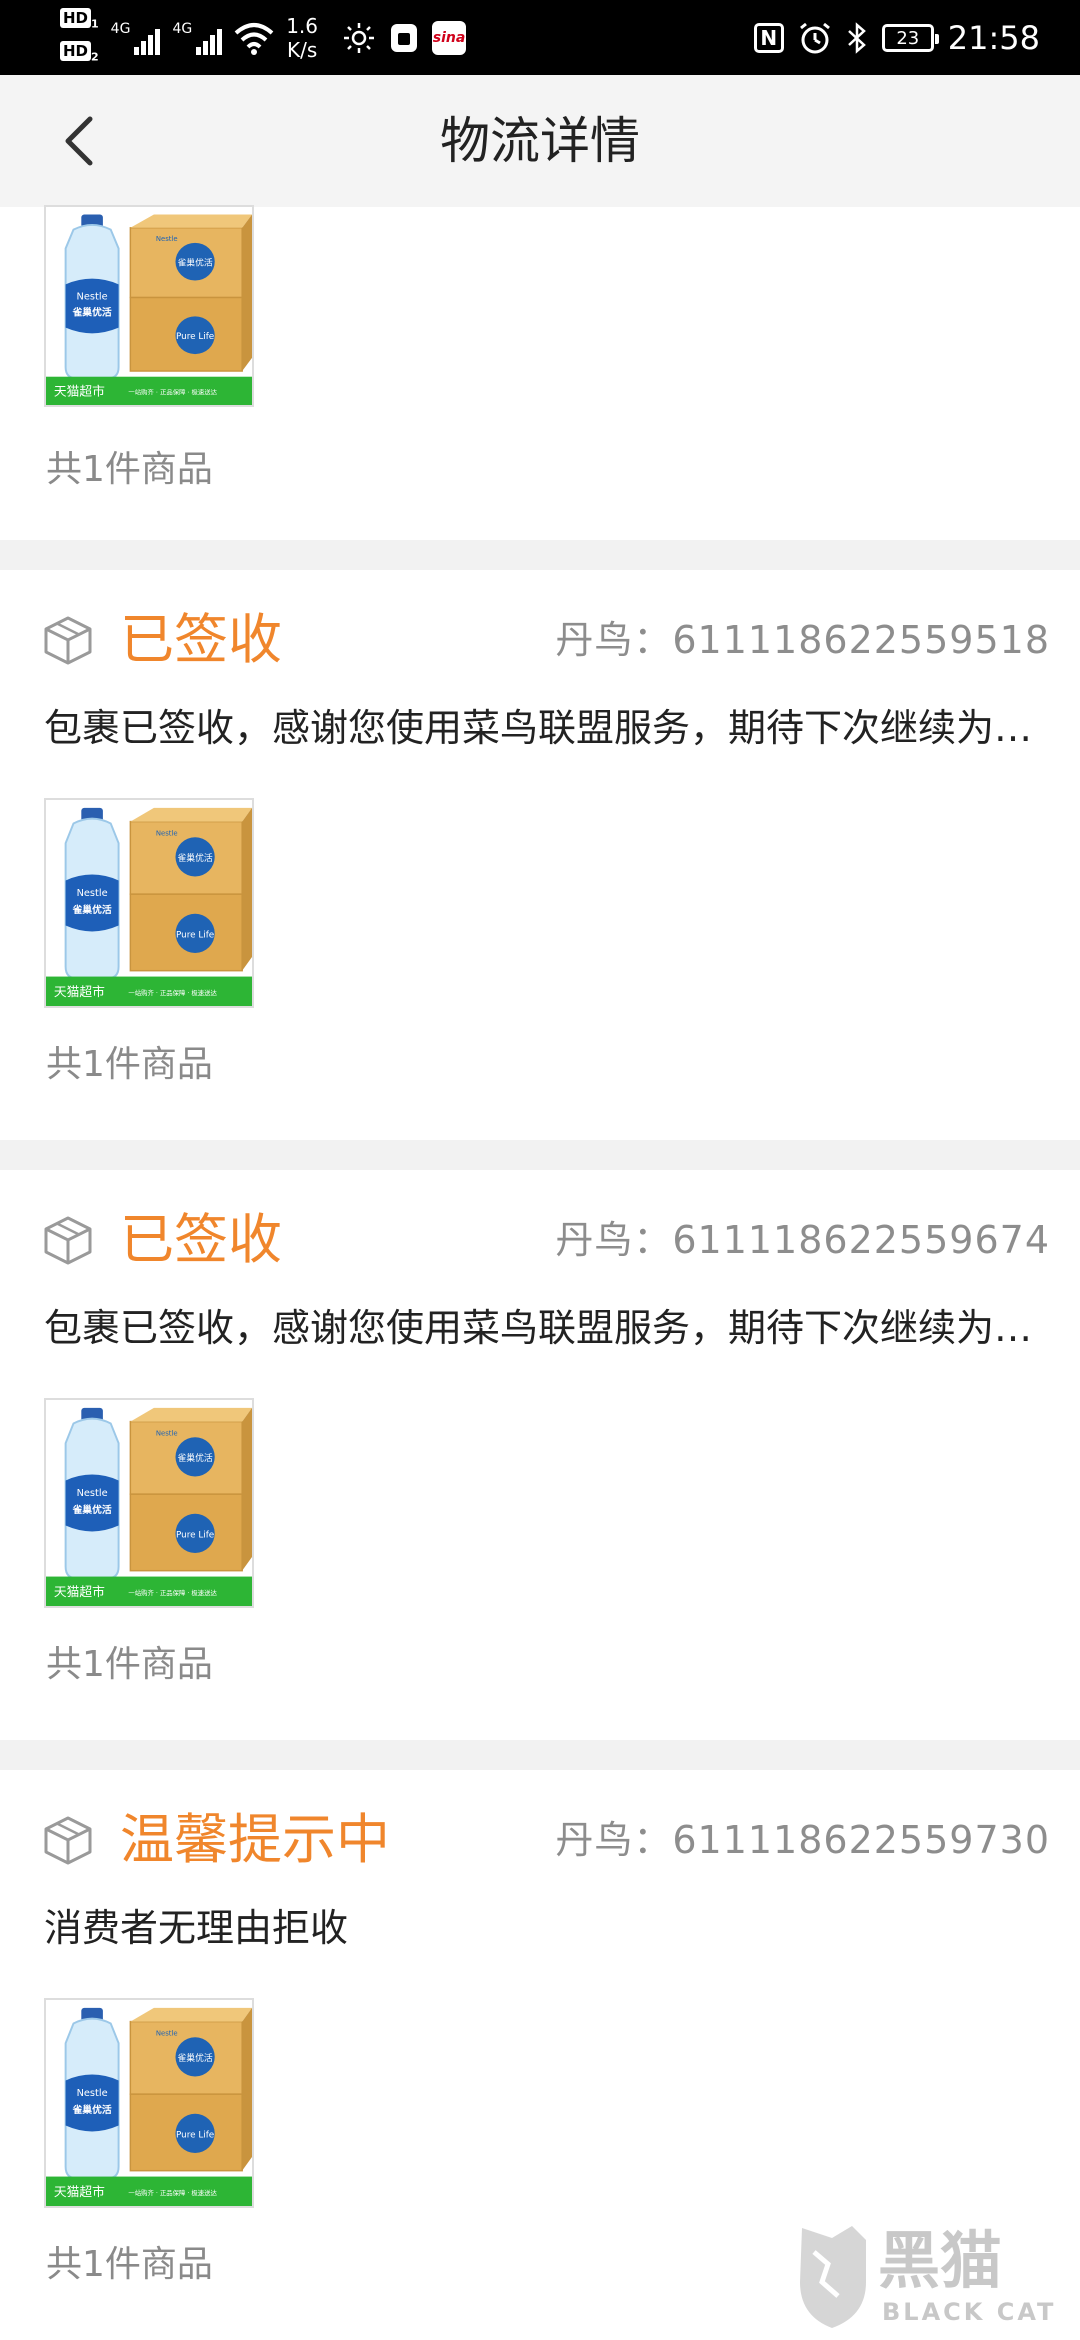 The image size is (1080, 2340). Describe the element at coordinates (136, 38) in the screenshot. I see `signal-1-icon: 4G` at that location.